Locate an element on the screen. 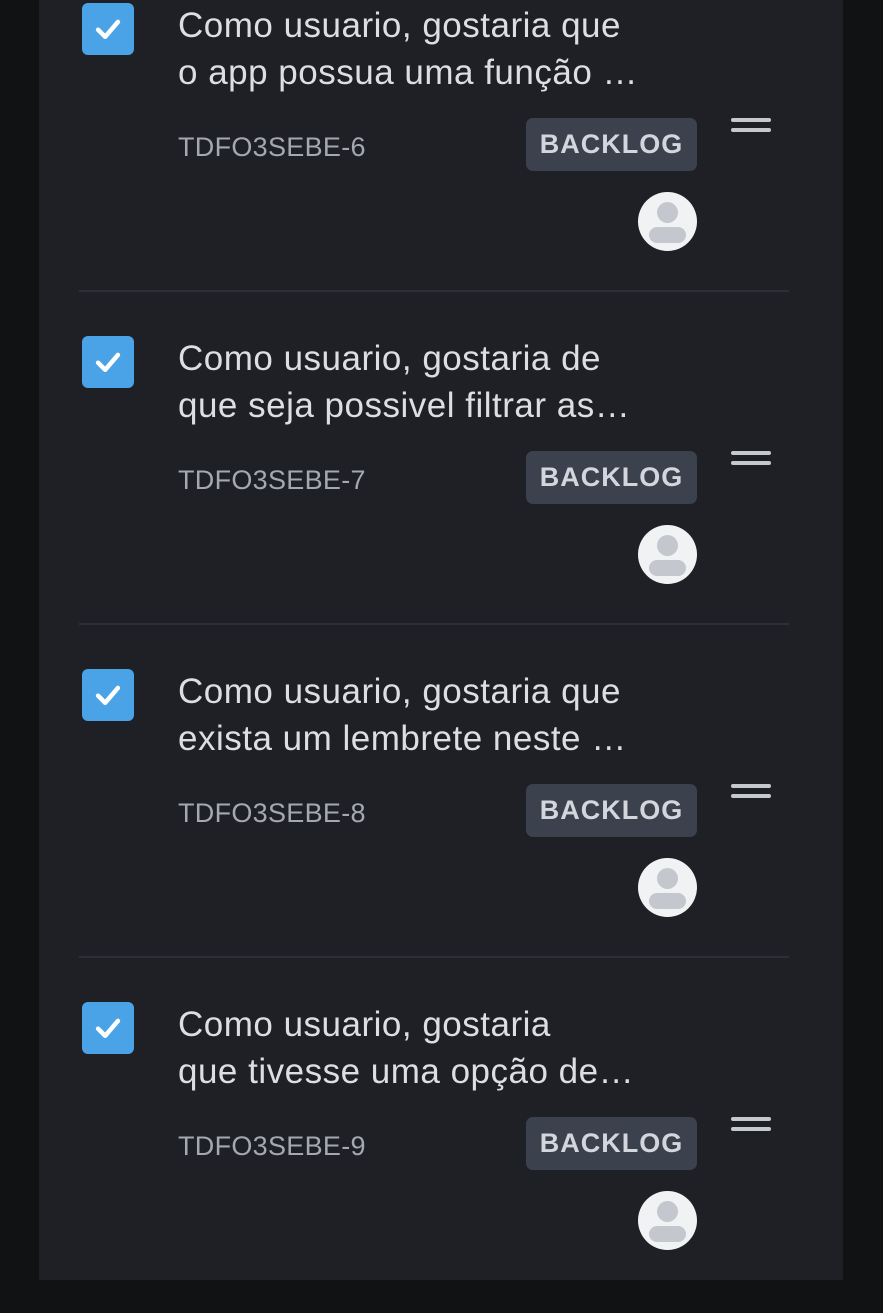 The width and height of the screenshot is (883, 1313). issue-key: TDFO3SEBE-6 is located at coordinates (272, 147).